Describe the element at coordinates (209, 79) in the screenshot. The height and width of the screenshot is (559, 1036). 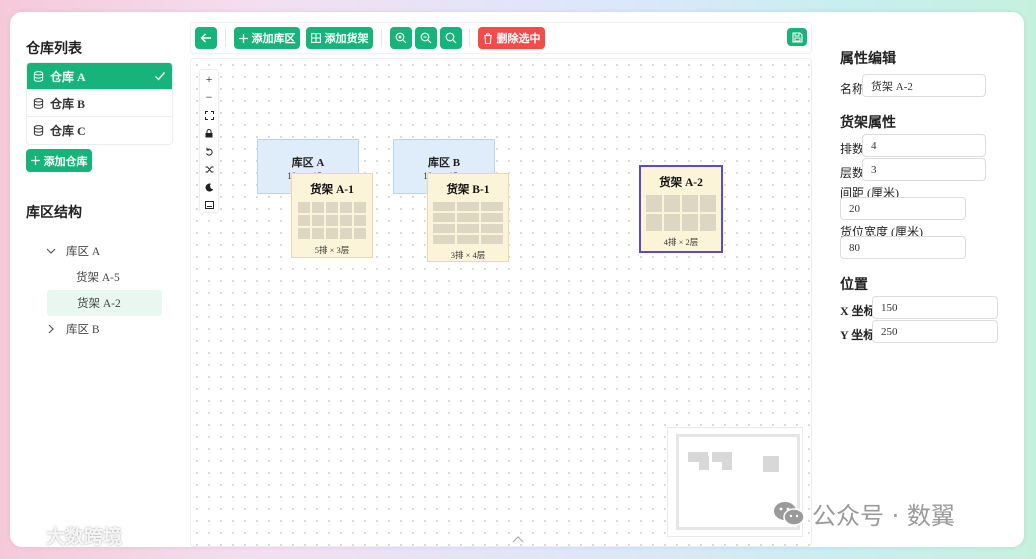
I see `plus-icon: +` at that location.